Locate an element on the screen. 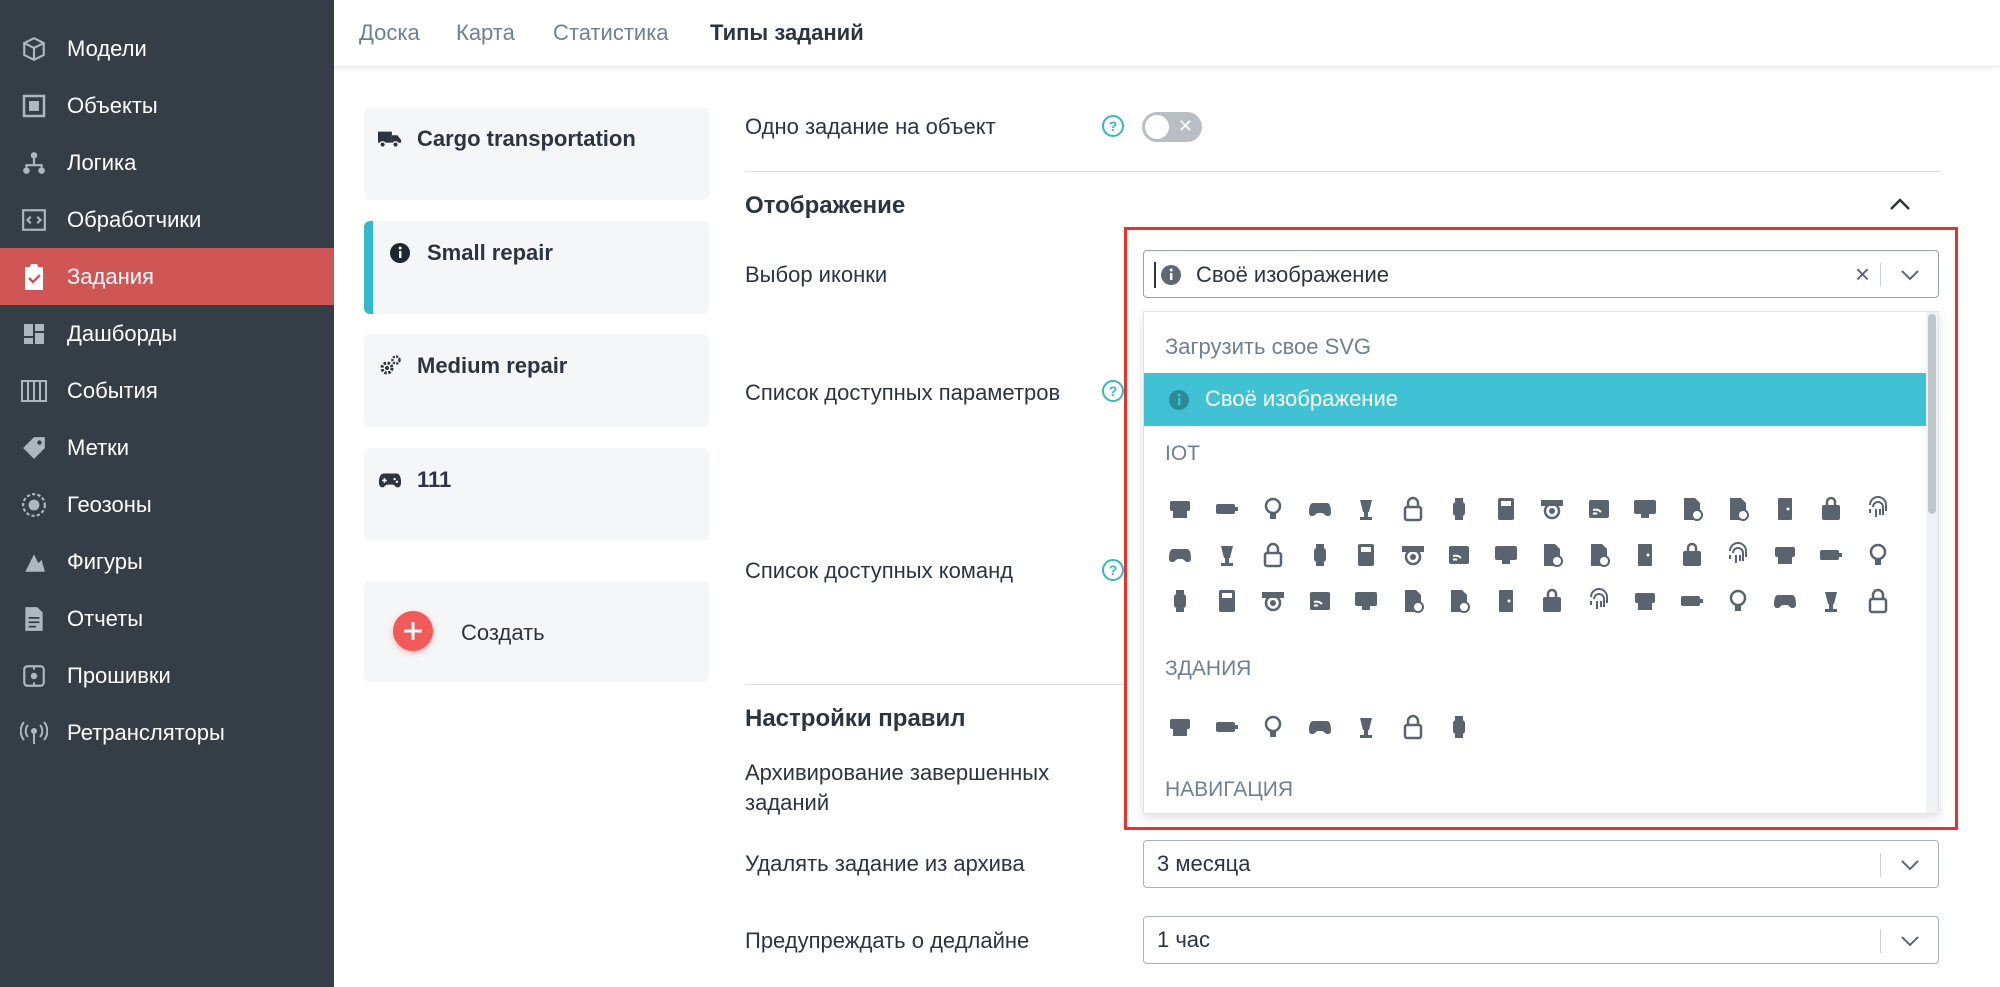  sidebar-item-relays: Ретрансляторы is located at coordinates (167, 732).